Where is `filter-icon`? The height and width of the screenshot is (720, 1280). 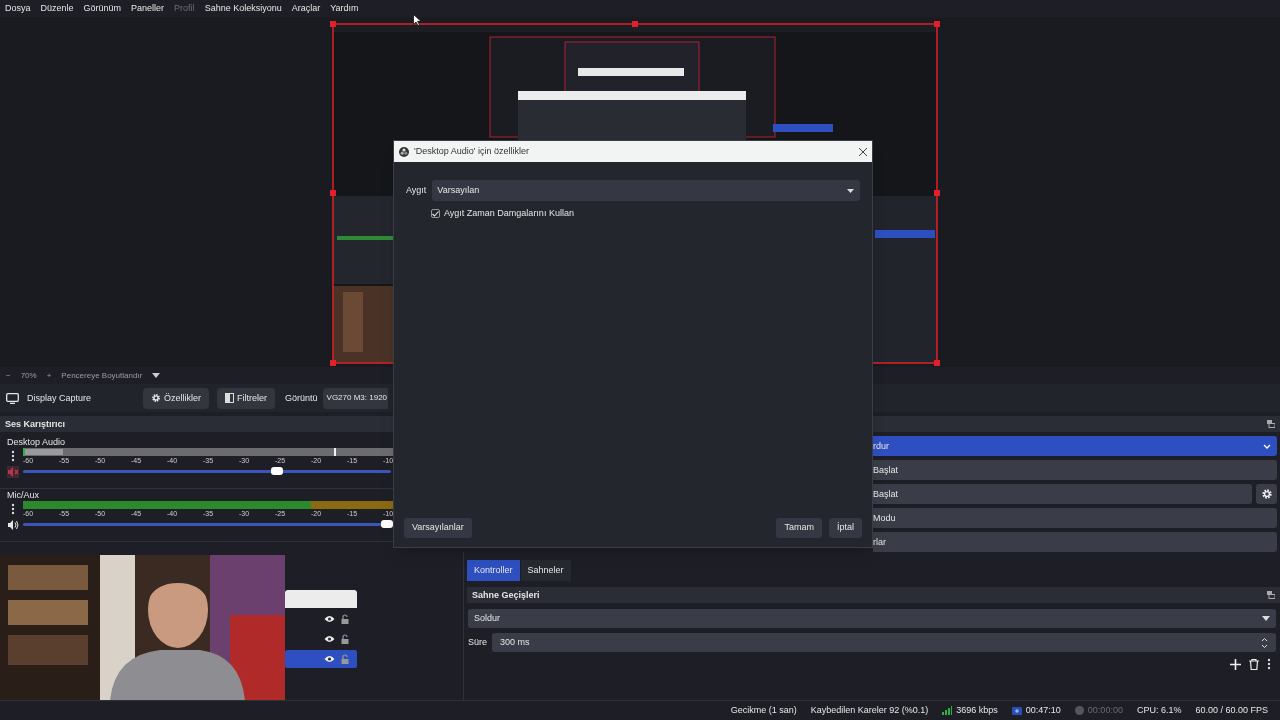 filter-icon is located at coordinates (229, 398).